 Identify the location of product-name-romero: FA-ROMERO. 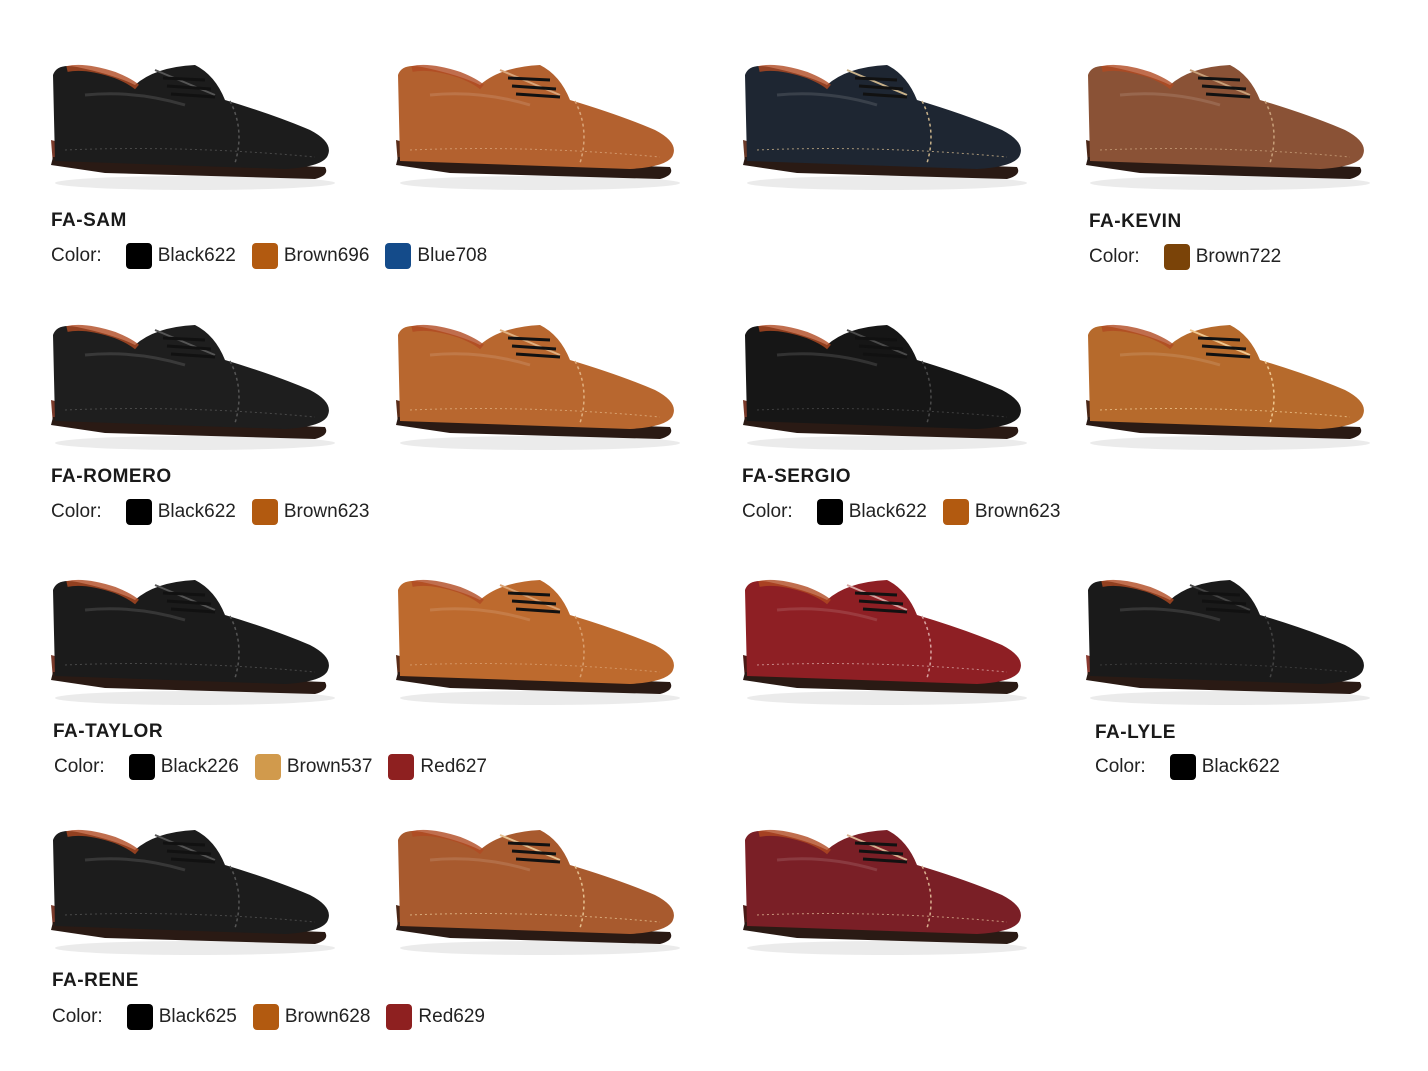
(111, 476).